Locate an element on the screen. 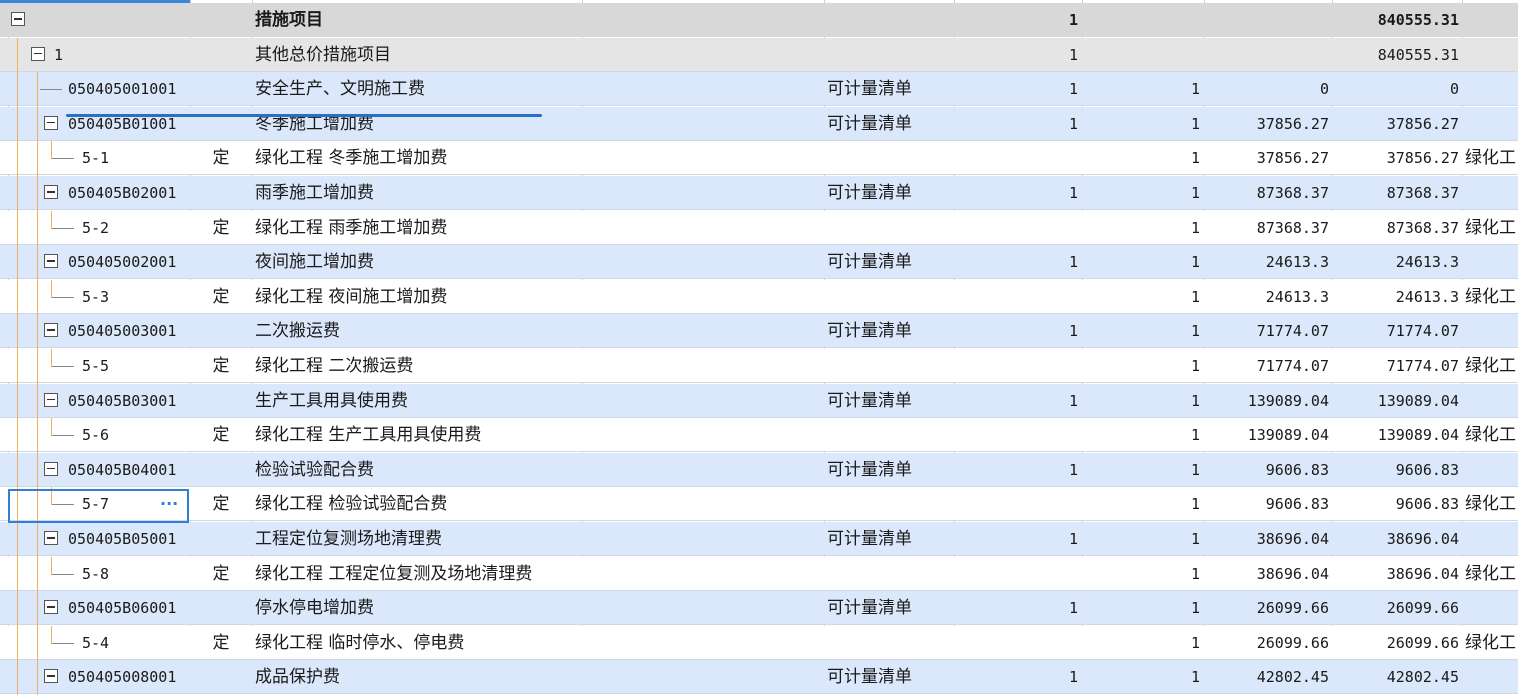 This screenshot has width=1518, height=695. total-cell: 71774.07 is located at coordinates (1397, 366).